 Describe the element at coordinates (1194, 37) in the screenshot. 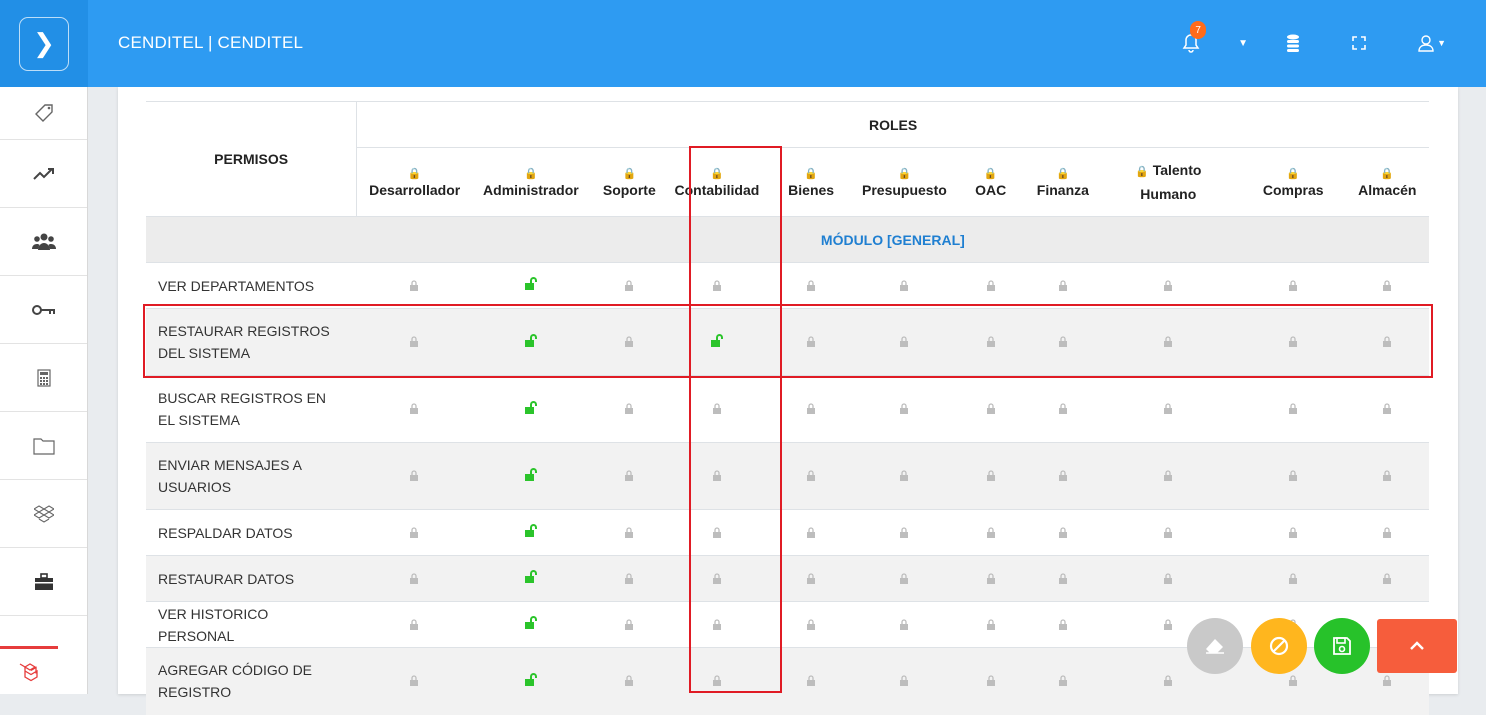

I see `bell-icon: 7` at that location.